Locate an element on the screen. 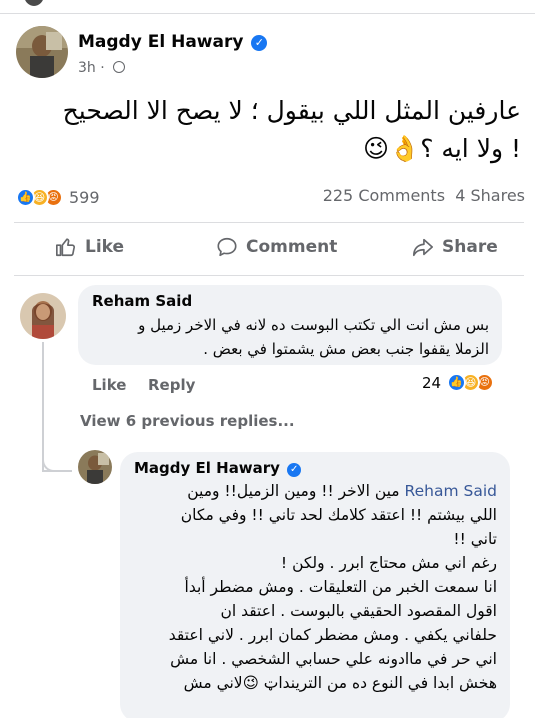 Image resolution: width=535 pixels, height=718 pixels. post-author-name: Magdy El Hawary ✓ is located at coordinates (173, 42).